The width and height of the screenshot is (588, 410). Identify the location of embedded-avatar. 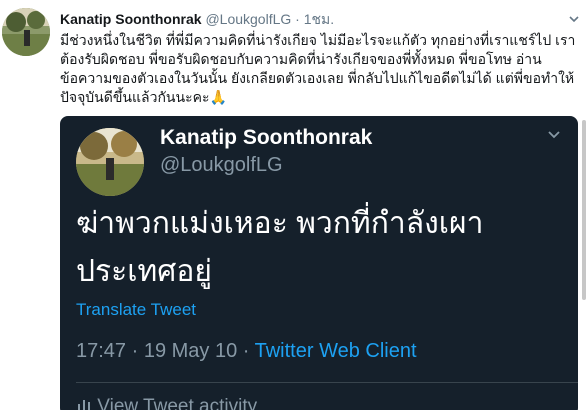
(110, 162).